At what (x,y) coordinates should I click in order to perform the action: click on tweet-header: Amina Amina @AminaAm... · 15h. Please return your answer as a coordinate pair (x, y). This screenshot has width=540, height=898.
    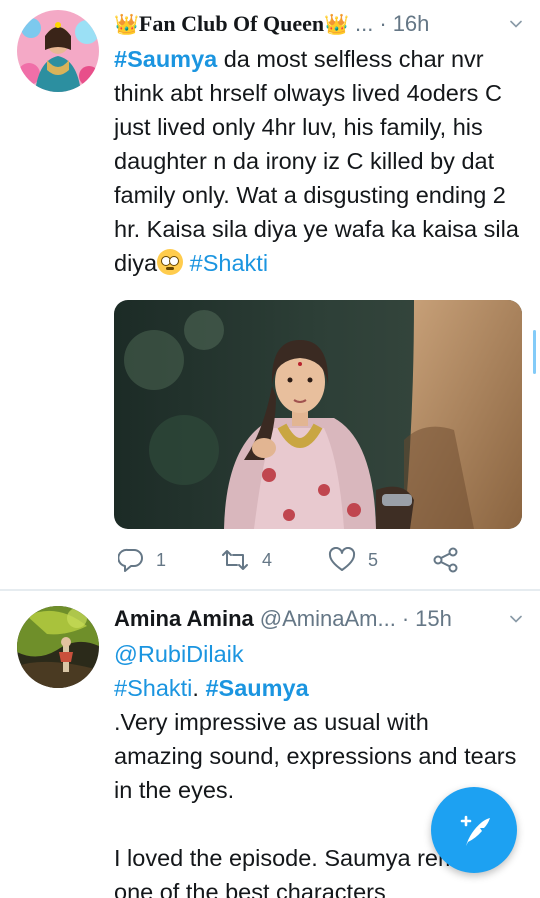
    Looking at the image, I should click on (320, 619).